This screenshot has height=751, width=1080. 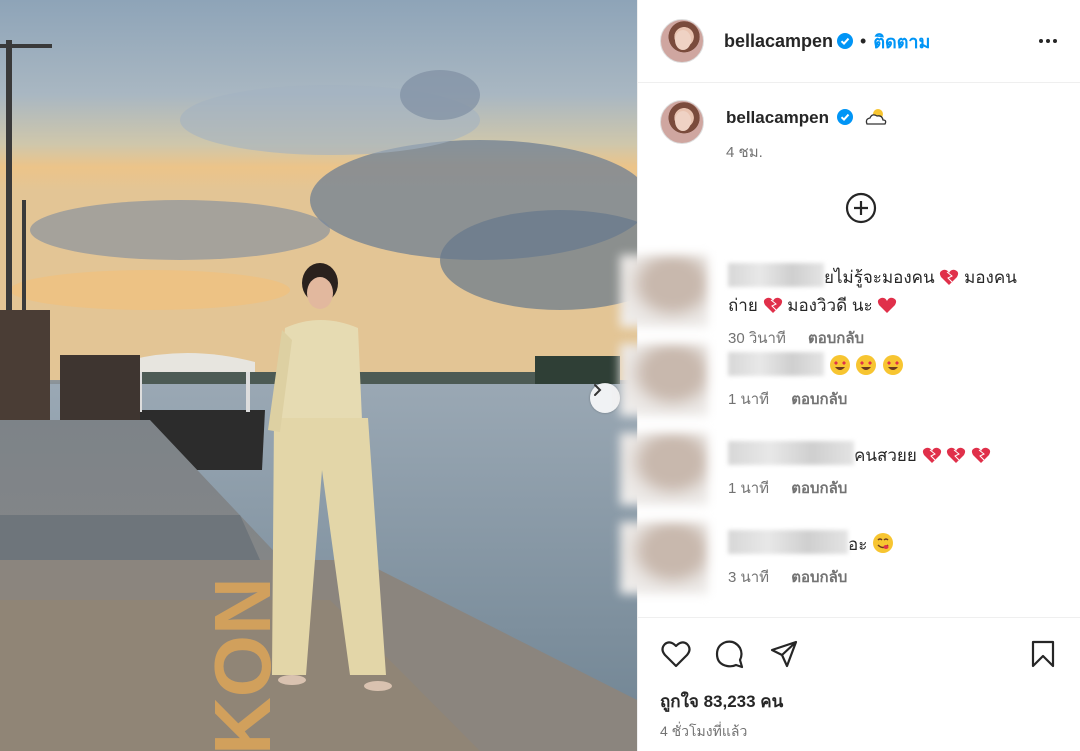 I want to click on comment-item: อะ 3 นาที ตอบกลับ, so click(x=850, y=566).